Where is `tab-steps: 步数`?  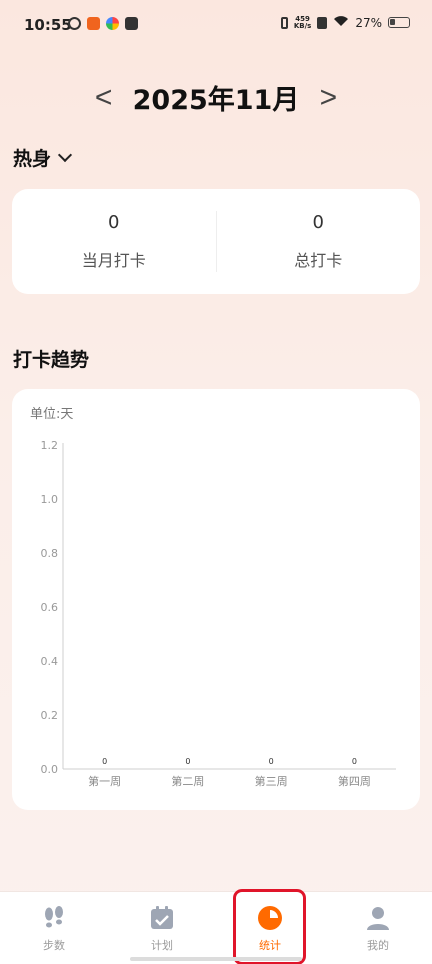
tab-steps: 步数 is located at coordinates (54, 928).